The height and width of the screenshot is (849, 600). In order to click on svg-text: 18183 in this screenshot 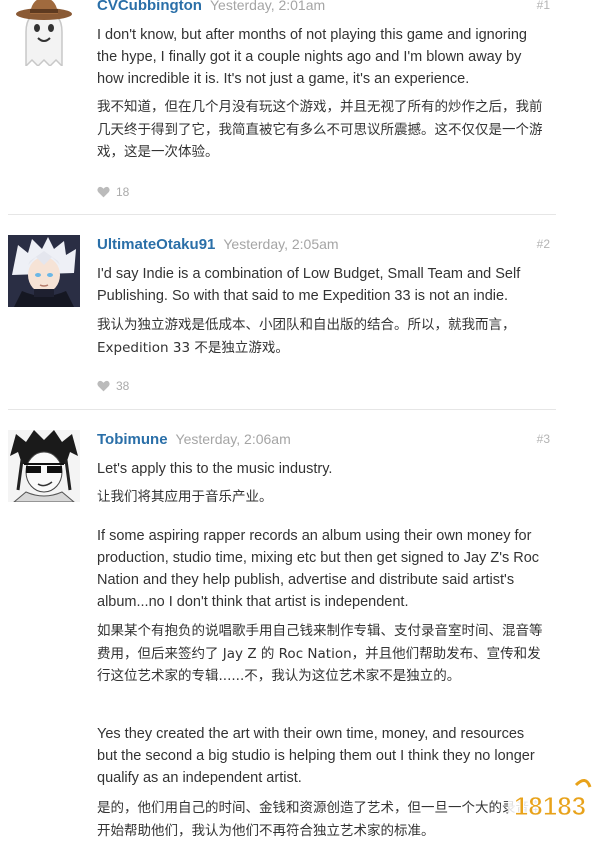, I will do `click(550, 806)`.